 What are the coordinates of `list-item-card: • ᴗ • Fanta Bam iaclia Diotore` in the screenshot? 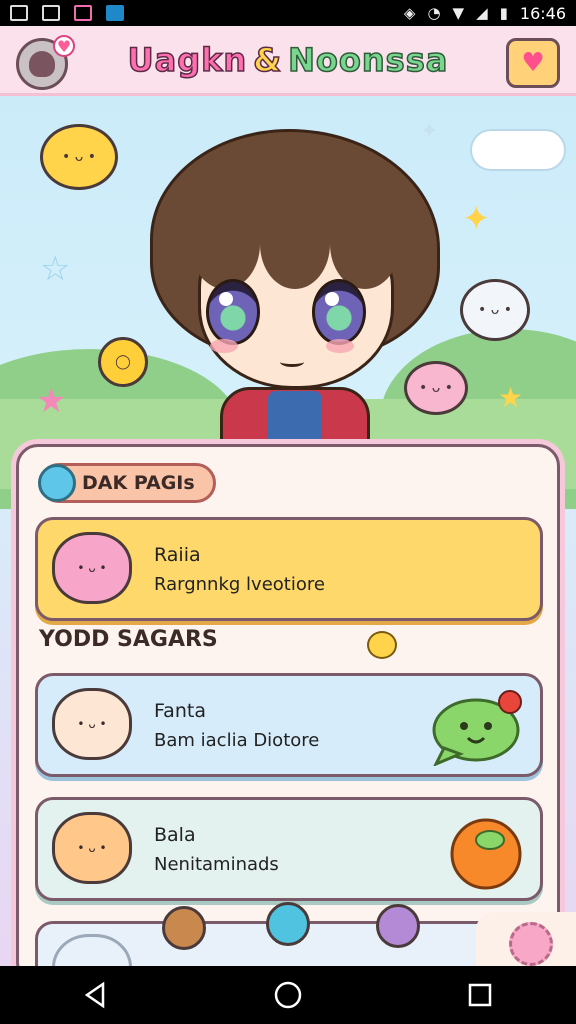 It's located at (289, 725).